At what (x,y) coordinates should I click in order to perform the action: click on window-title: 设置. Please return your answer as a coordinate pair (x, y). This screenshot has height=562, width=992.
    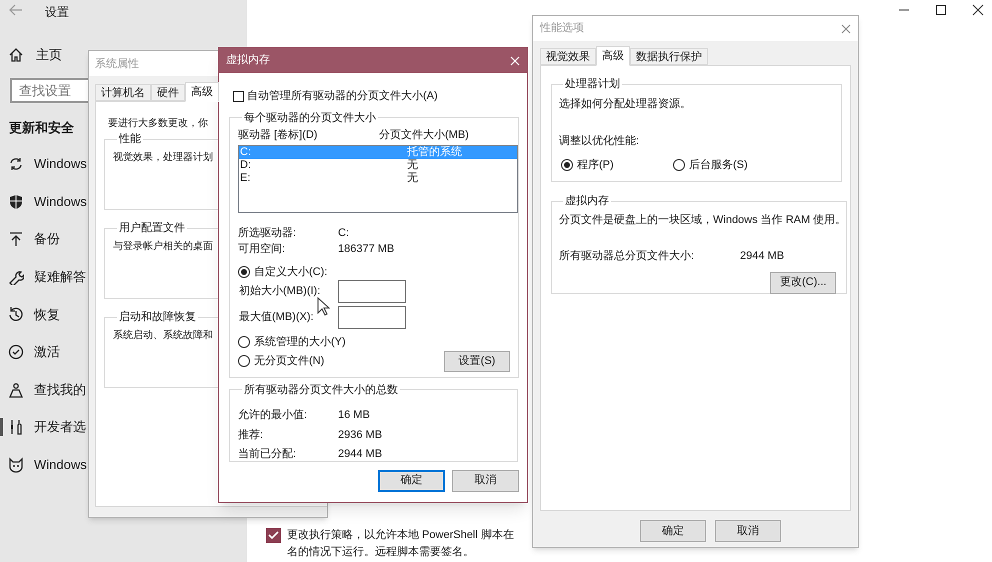
    Looking at the image, I should click on (57, 12).